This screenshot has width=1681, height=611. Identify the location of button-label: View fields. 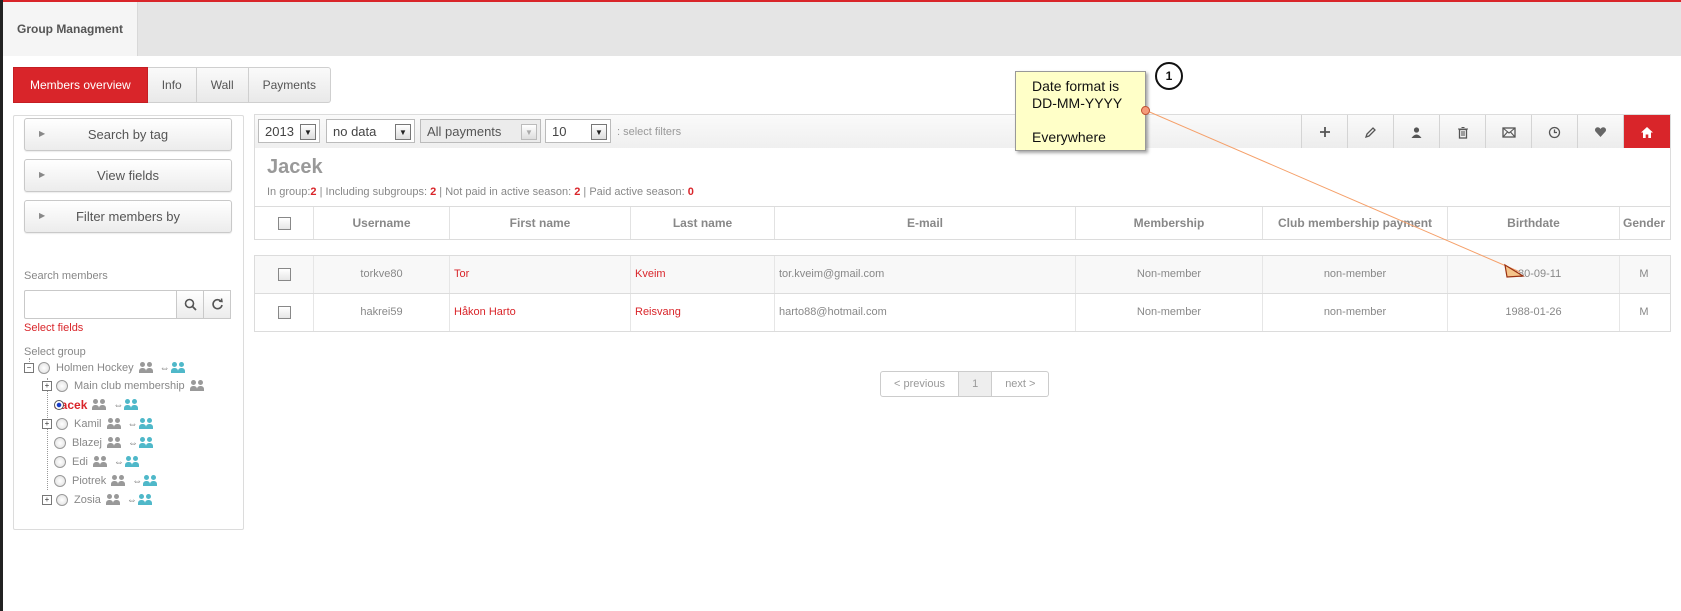
(128, 175).